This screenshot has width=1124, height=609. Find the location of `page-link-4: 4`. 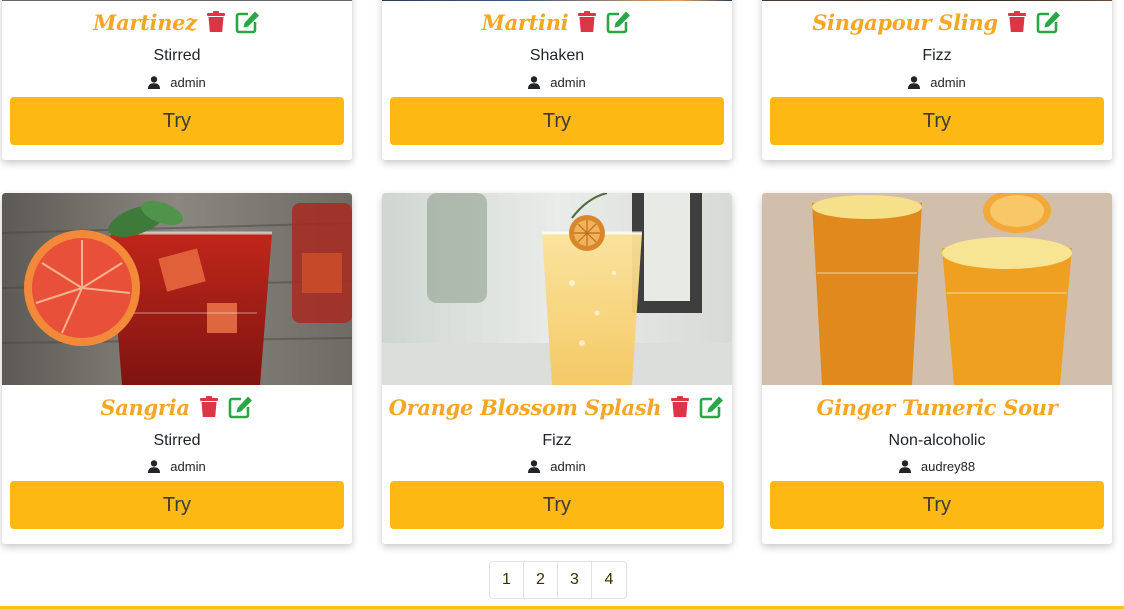

page-link-4: 4 is located at coordinates (609, 580).